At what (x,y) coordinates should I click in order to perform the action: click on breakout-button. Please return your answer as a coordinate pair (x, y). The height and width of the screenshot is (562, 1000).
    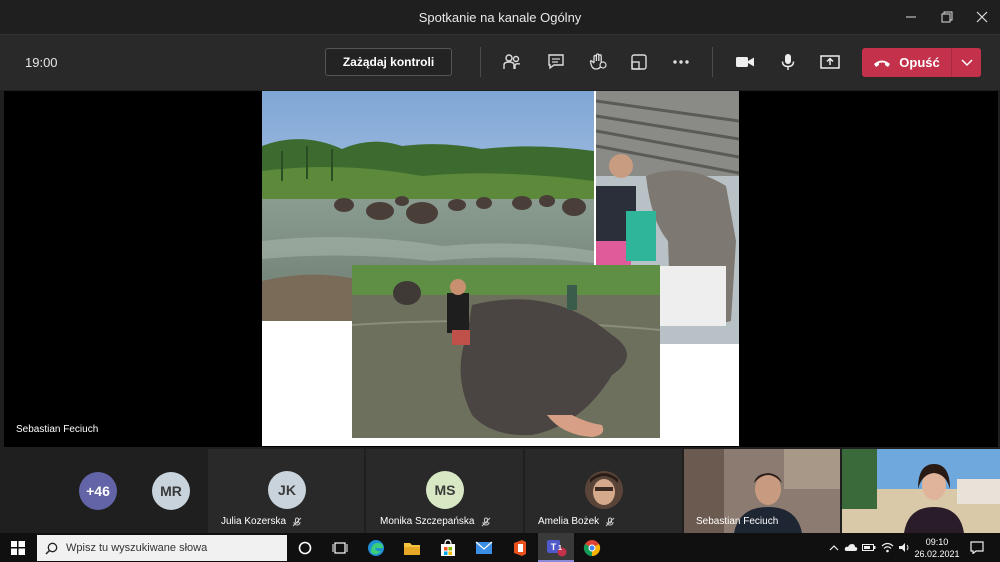
    Looking at the image, I should click on (639, 62).